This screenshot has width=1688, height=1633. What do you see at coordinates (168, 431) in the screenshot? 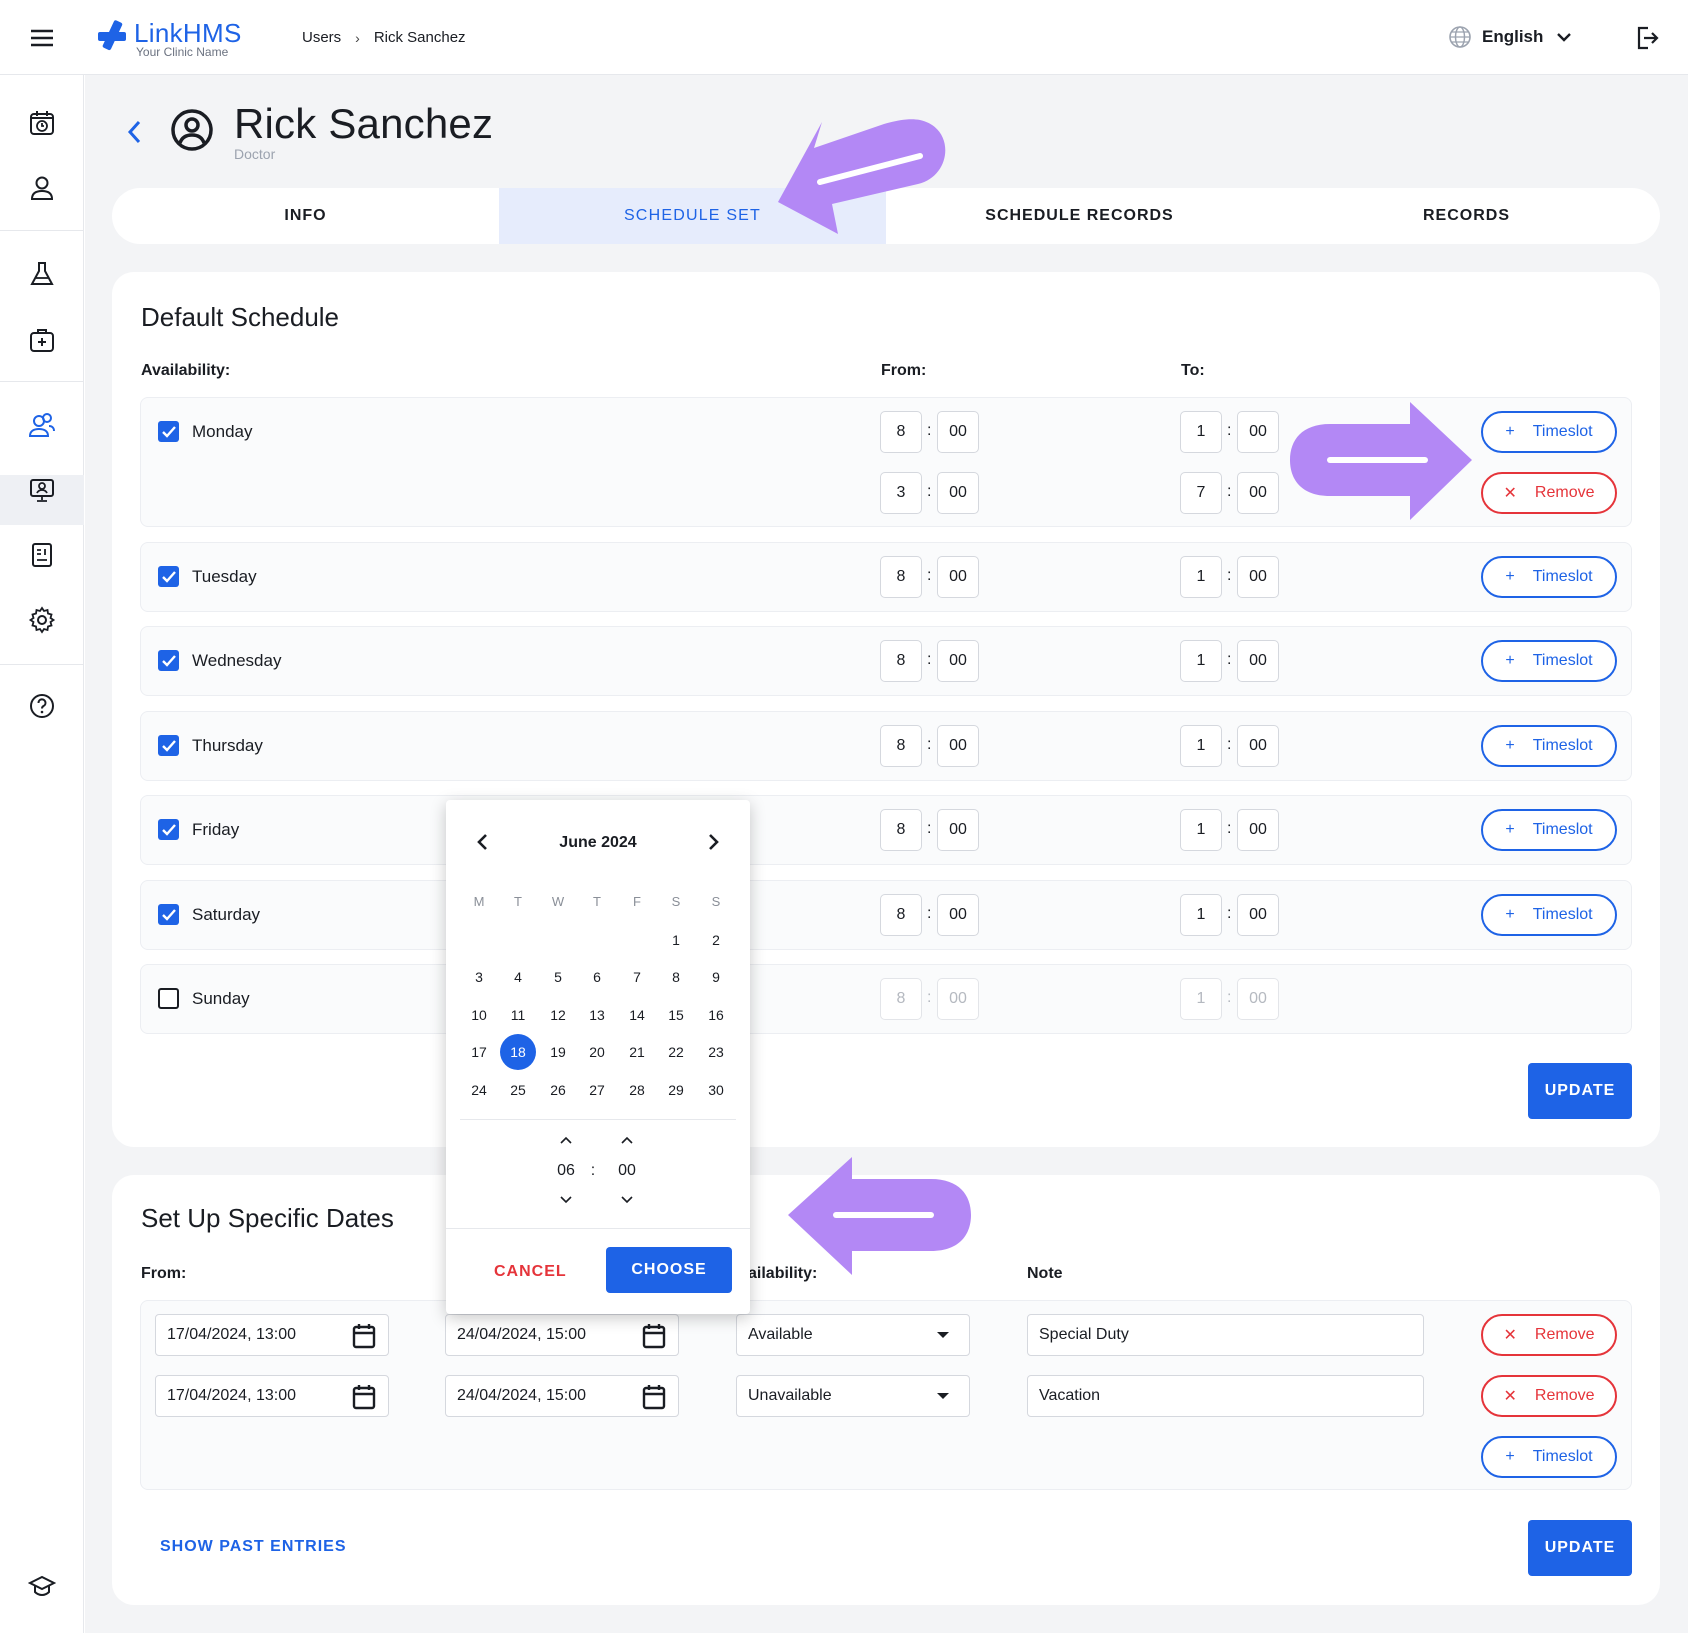
I see `checkbox-monday` at bounding box center [168, 431].